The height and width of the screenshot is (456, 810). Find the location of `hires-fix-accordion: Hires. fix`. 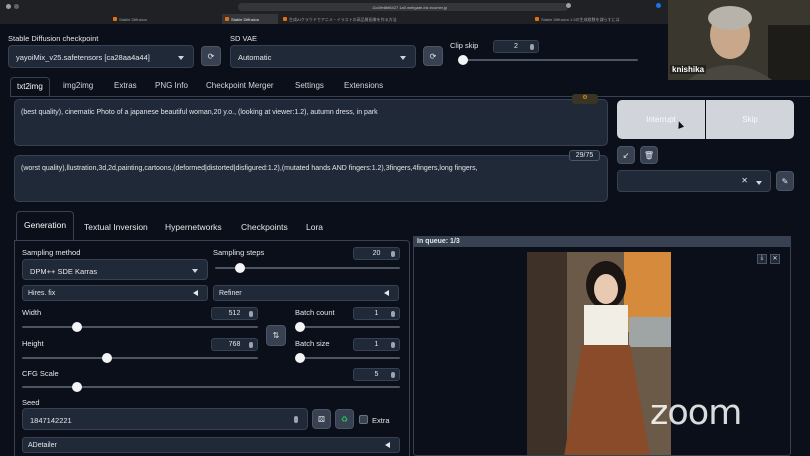

hires-fix-accordion: Hires. fix is located at coordinates (115, 293).